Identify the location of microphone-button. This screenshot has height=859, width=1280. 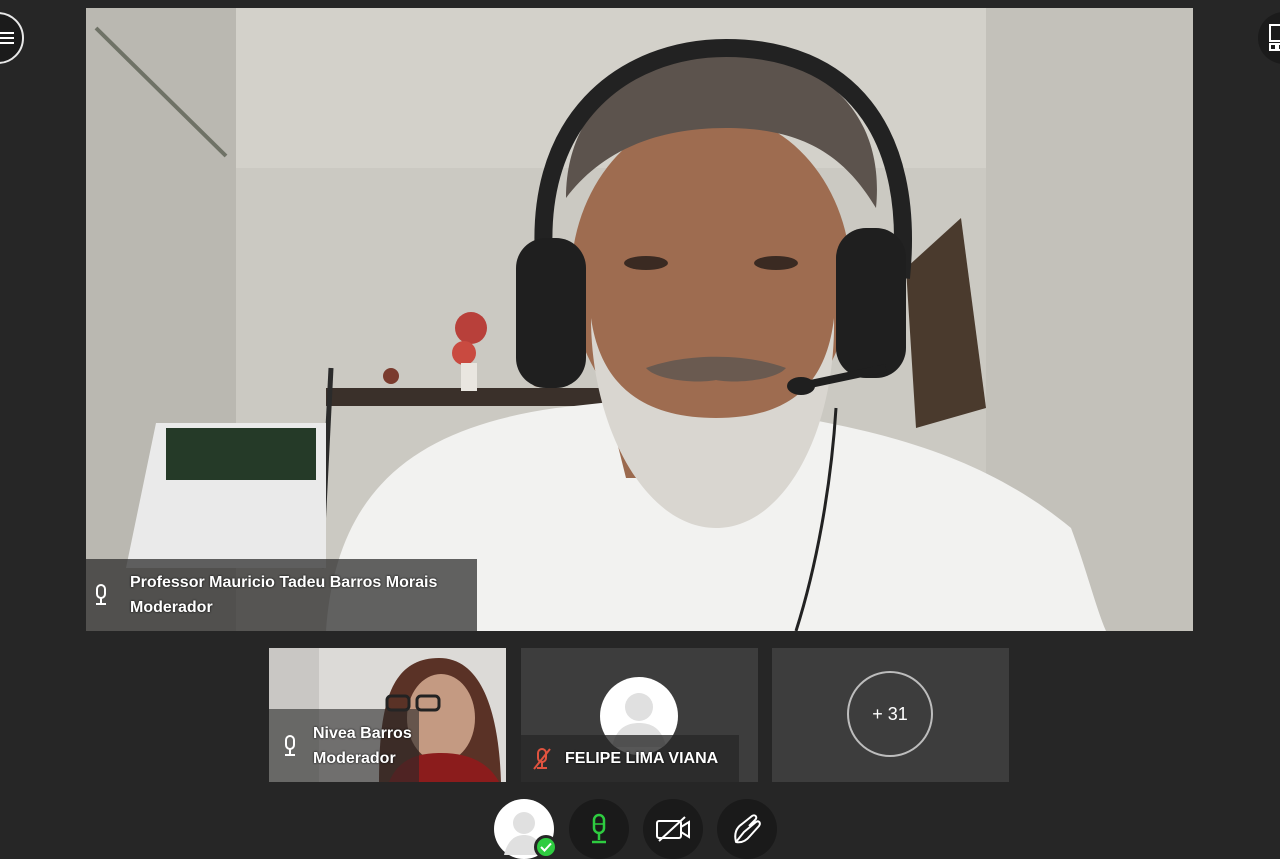
(599, 829).